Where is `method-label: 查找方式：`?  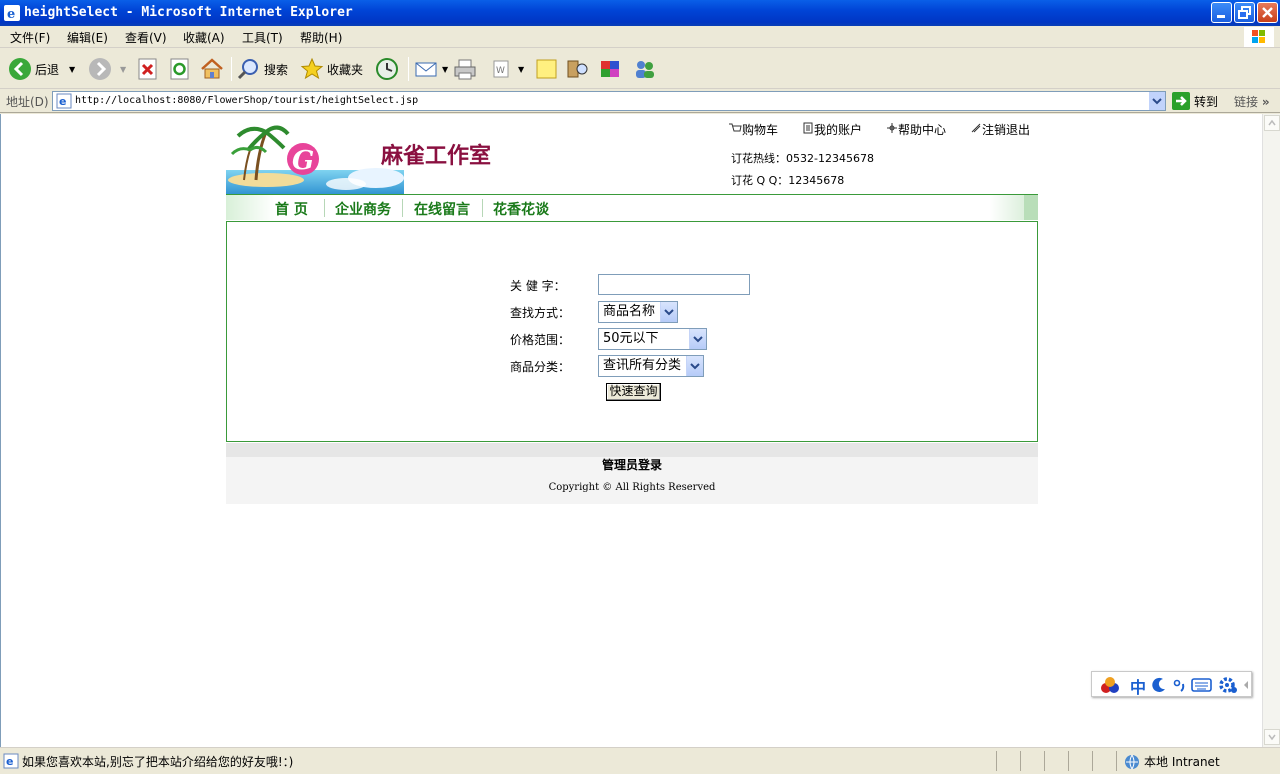
method-label: 查找方式： is located at coordinates (540, 313).